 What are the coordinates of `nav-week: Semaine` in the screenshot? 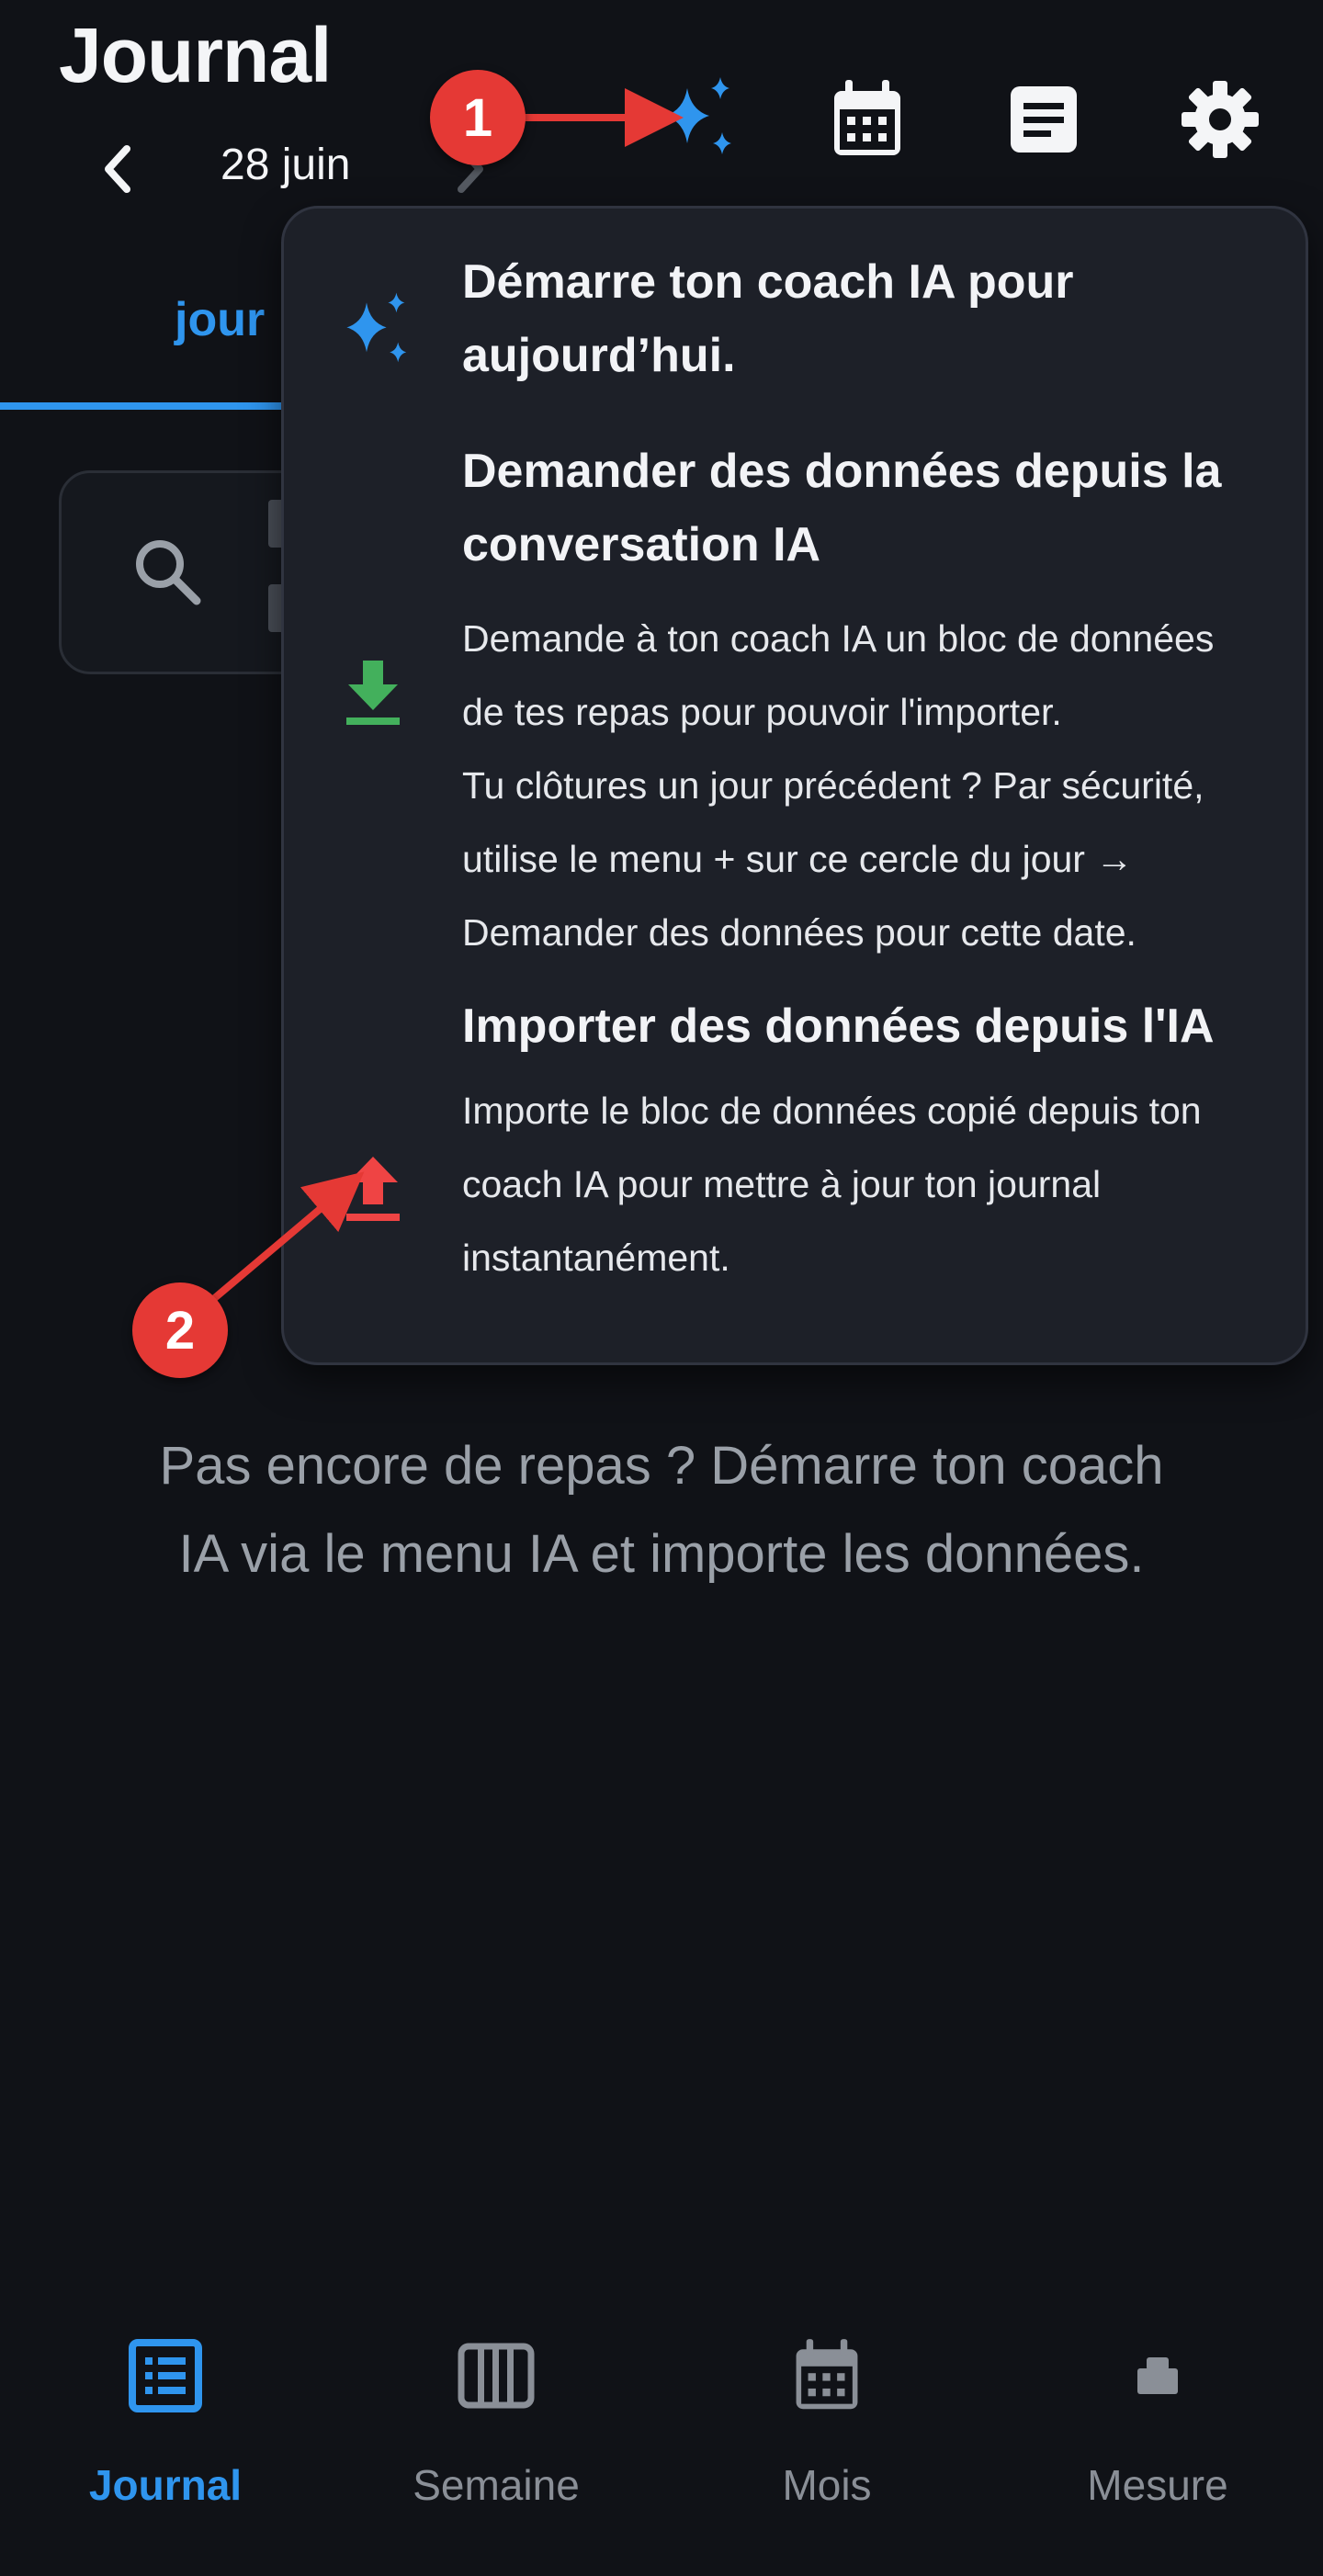 It's located at (496, 2444).